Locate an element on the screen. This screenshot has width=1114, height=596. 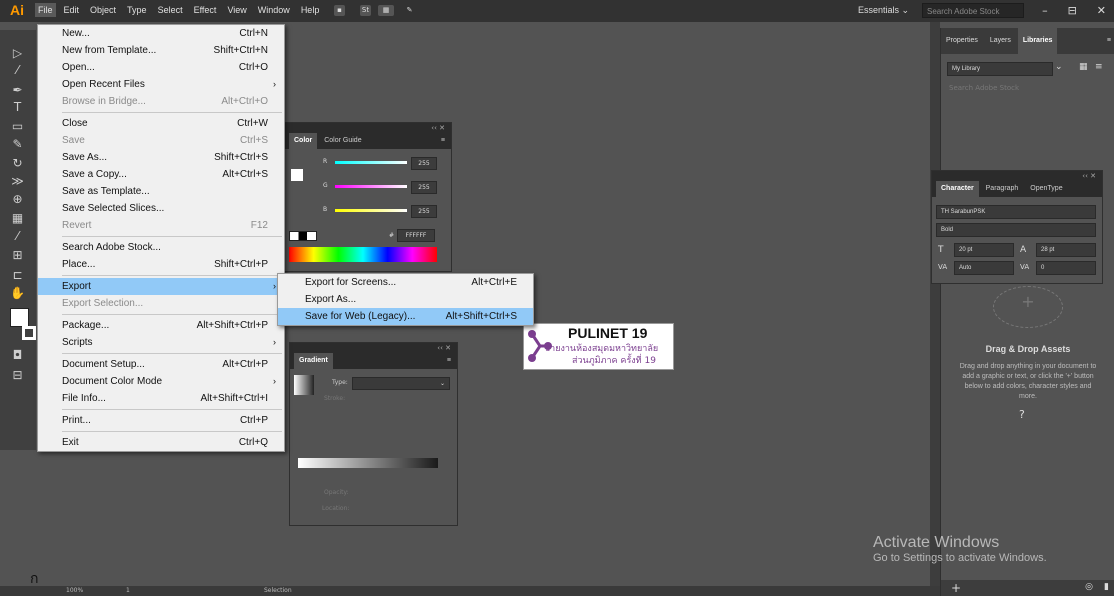
mesh-tool-icon: ▦ is located at coordinates (17, 218).